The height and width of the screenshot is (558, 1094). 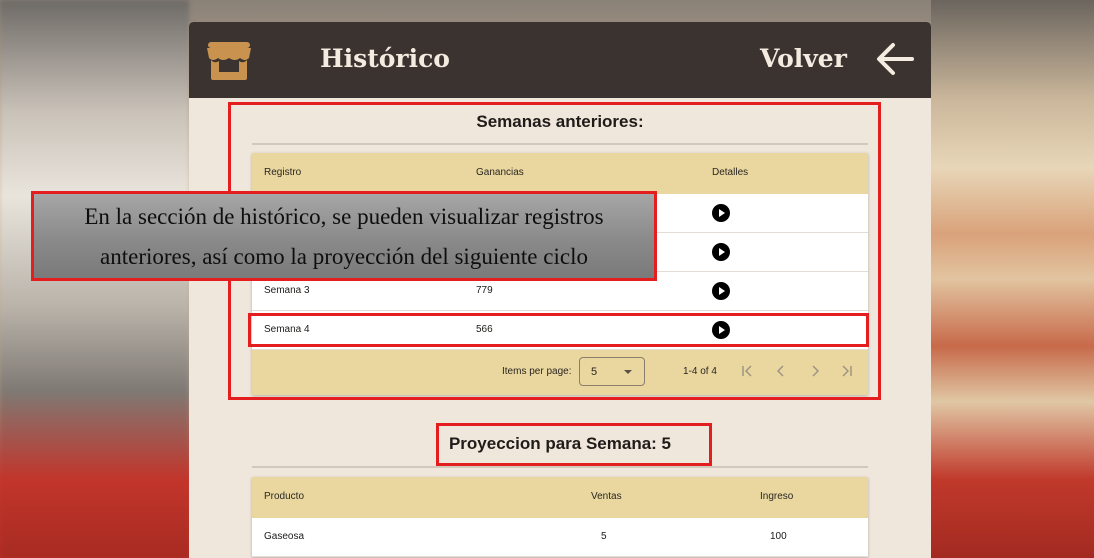 What do you see at coordinates (284, 496) in the screenshot?
I see `column-header-producto: Producto` at bounding box center [284, 496].